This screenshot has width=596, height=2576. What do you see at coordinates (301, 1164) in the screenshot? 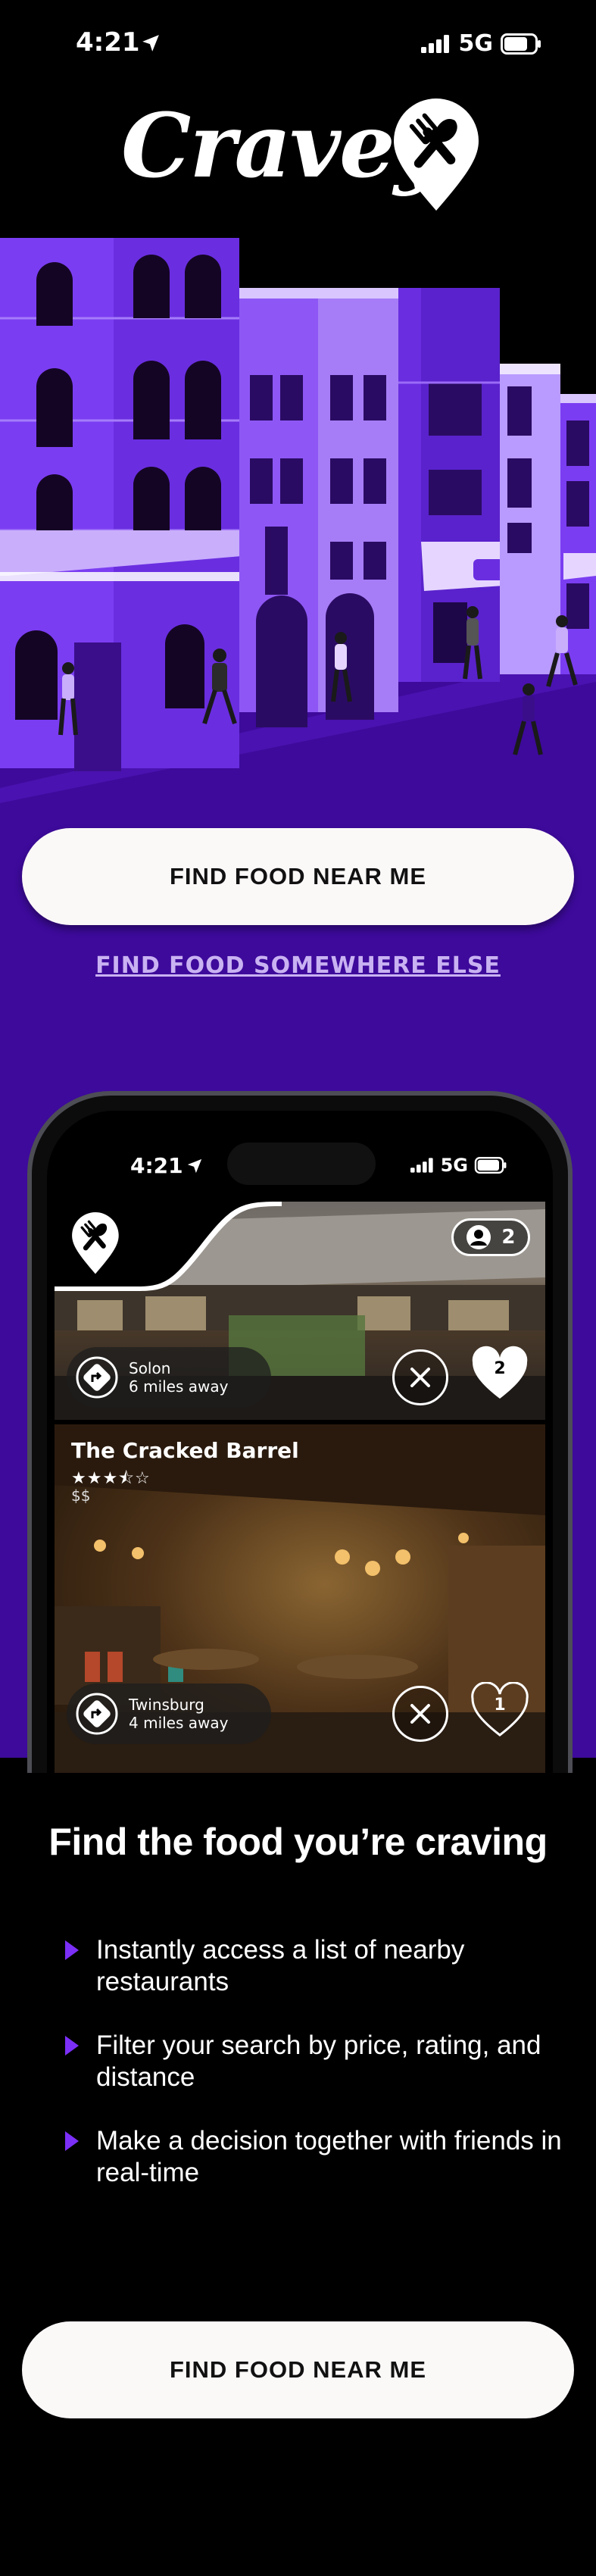
I see `dynamic-island` at bounding box center [301, 1164].